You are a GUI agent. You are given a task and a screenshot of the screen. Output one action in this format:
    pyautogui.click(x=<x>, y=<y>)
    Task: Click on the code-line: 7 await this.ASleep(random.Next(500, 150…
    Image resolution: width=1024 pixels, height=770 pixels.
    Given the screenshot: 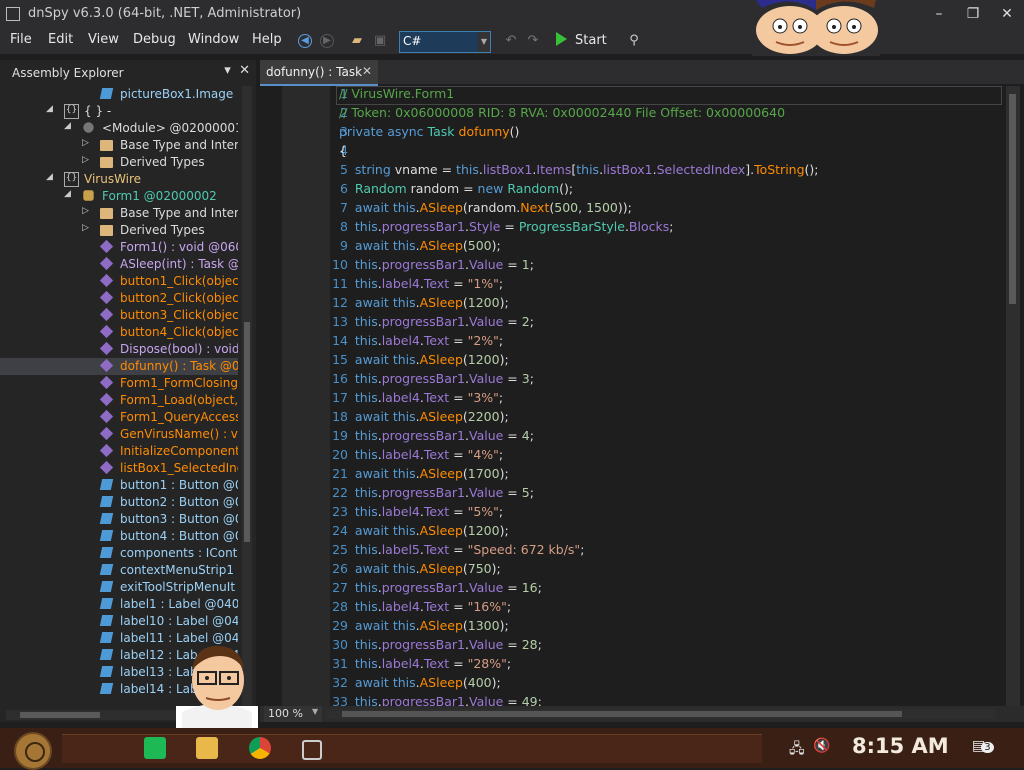 What is the action you would take?
    pyautogui.click(x=630, y=209)
    